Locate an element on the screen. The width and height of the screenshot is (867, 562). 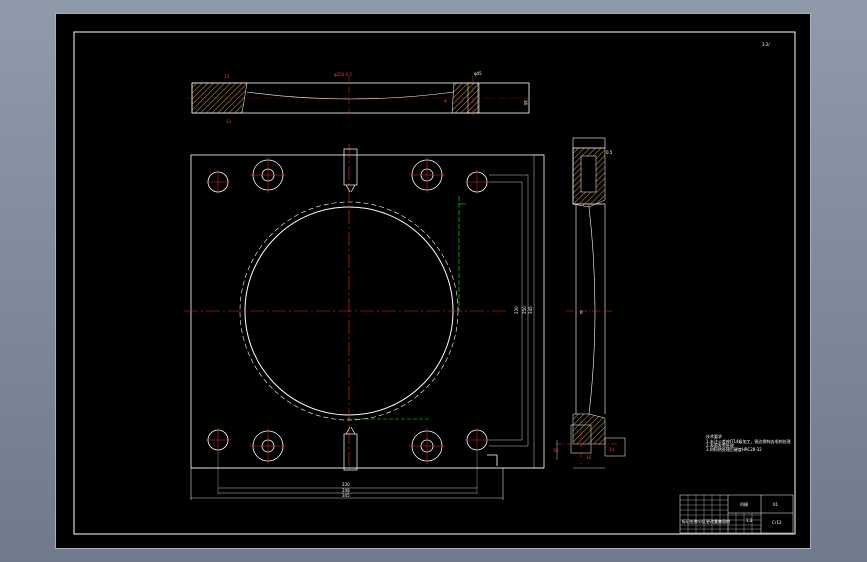
title-block-row-6: 日期 is located at coordinates (726, 521).